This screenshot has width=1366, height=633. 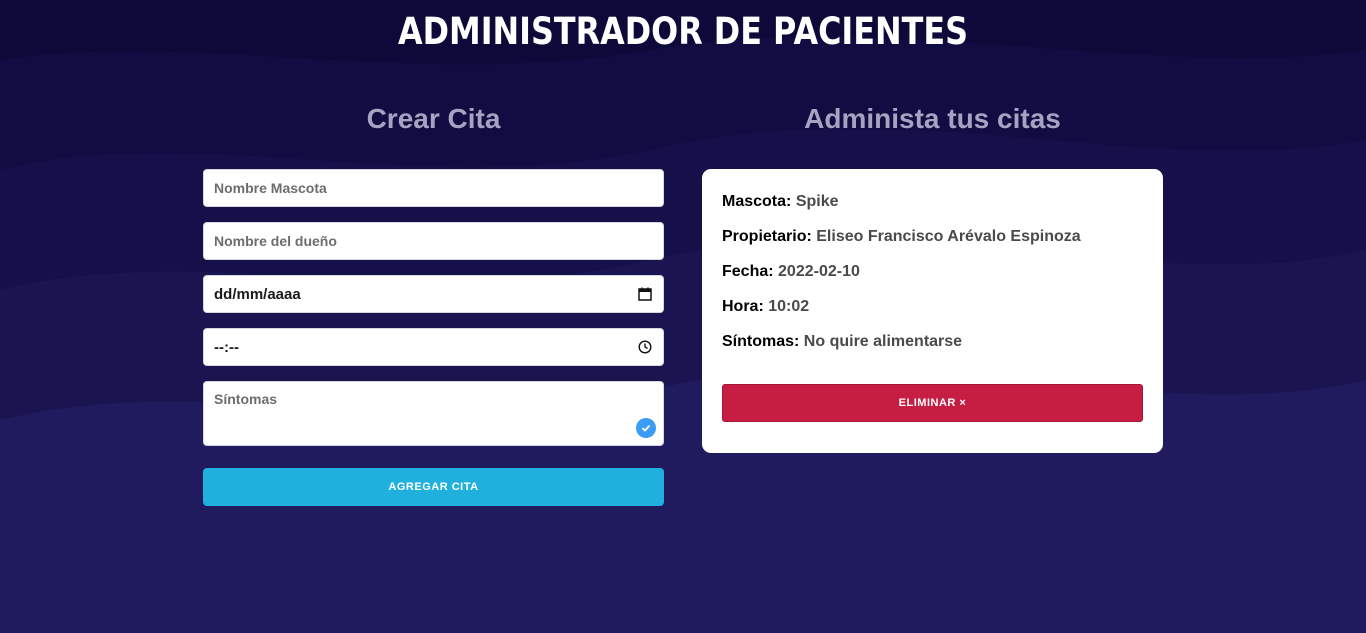 I want to click on symptoms-textarea: Síntomas, so click(x=433, y=413).